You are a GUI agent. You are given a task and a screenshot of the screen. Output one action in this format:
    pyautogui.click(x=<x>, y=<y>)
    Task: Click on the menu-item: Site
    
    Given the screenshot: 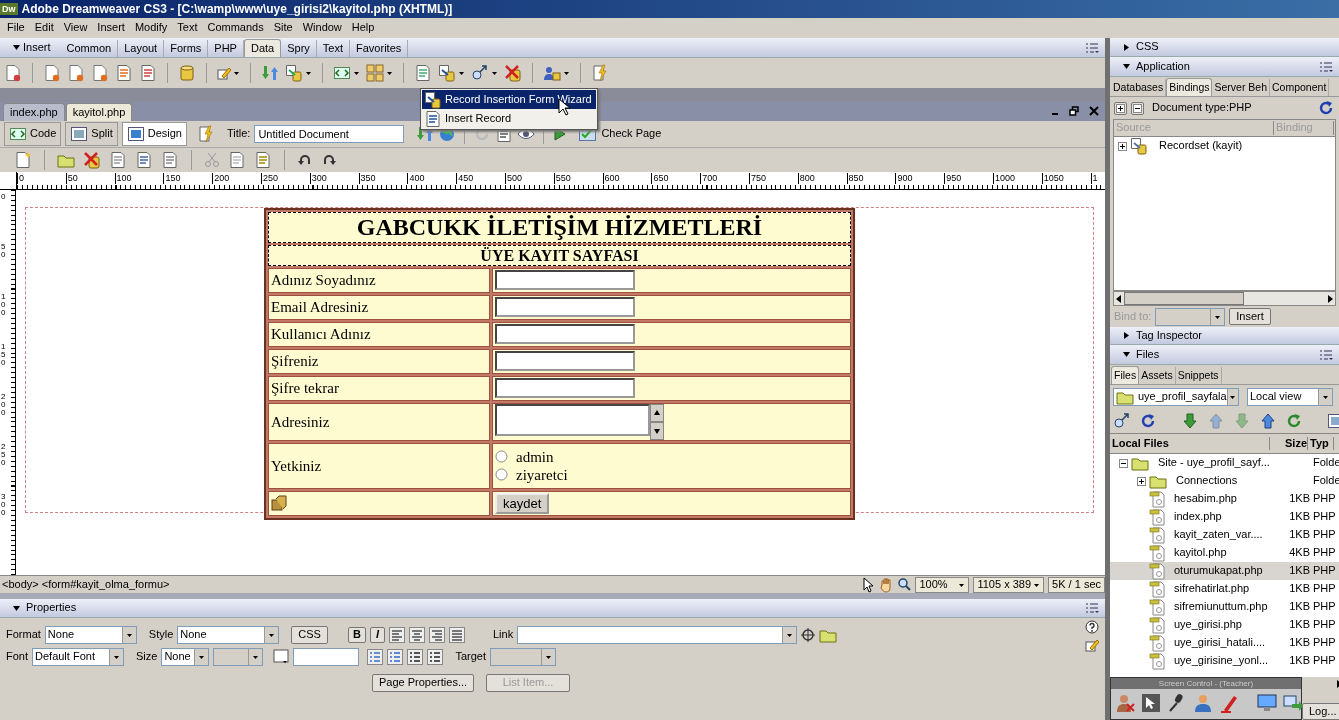 What is the action you would take?
    pyautogui.click(x=283, y=28)
    